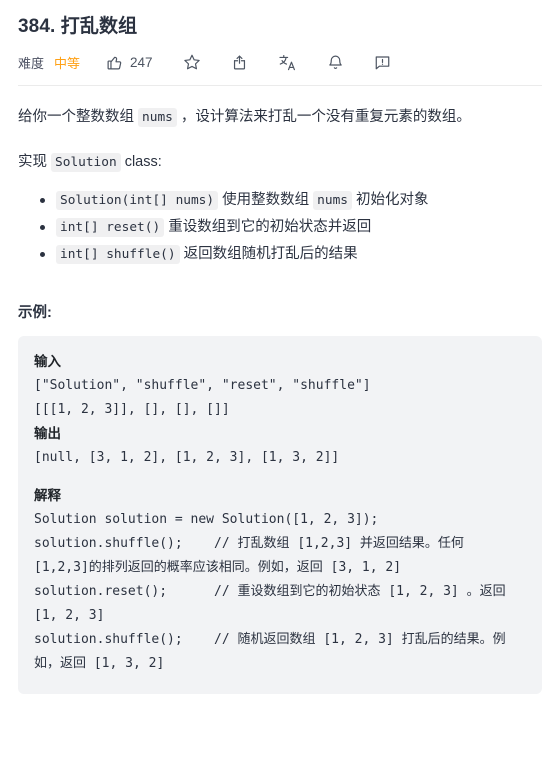 Image resolution: width=560 pixels, height=764 pixels. I want to click on intro-text-a: 给你一个整数数组, so click(78, 117).